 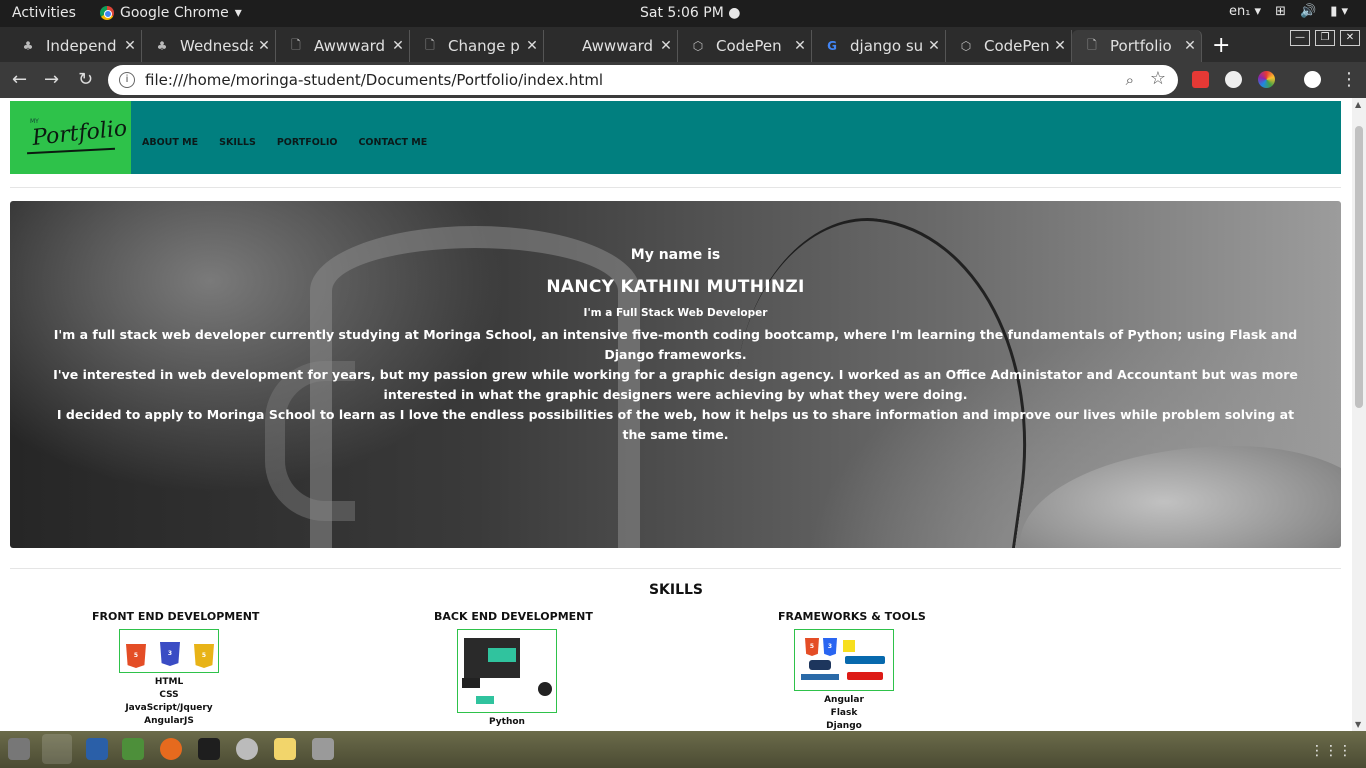 What do you see at coordinates (79, 133) in the screenshot?
I see `logo-text: Portfolio` at bounding box center [79, 133].